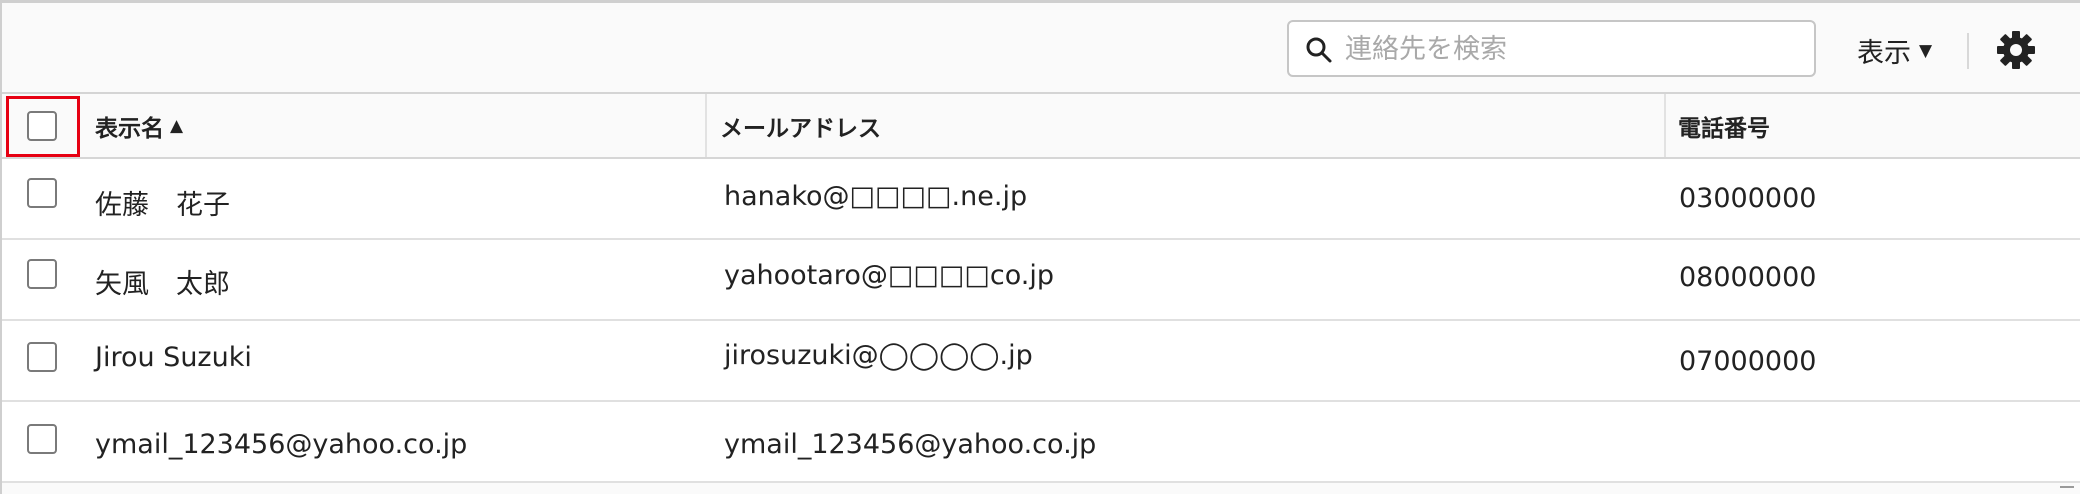 The image size is (2080, 494). What do you see at coordinates (2067, 490) in the screenshot?
I see `scroll-indicator` at bounding box center [2067, 490].